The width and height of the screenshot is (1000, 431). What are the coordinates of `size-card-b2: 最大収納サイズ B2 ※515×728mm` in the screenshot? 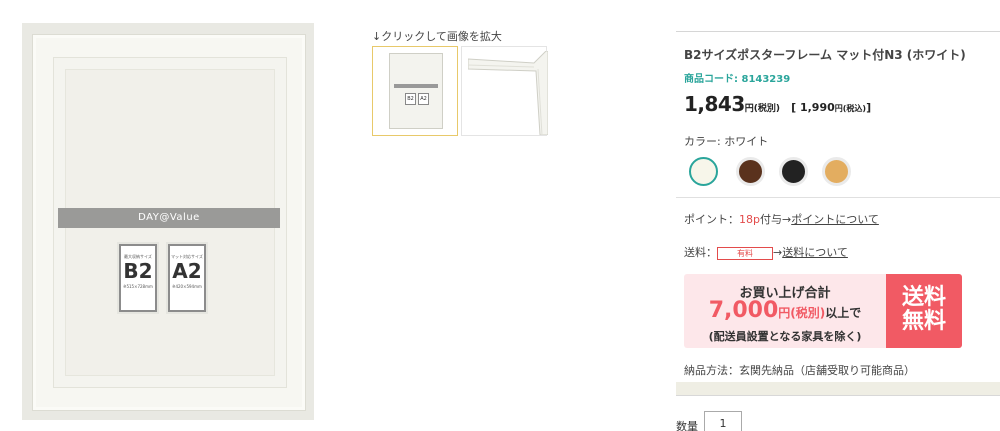 It's located at (138, 278).